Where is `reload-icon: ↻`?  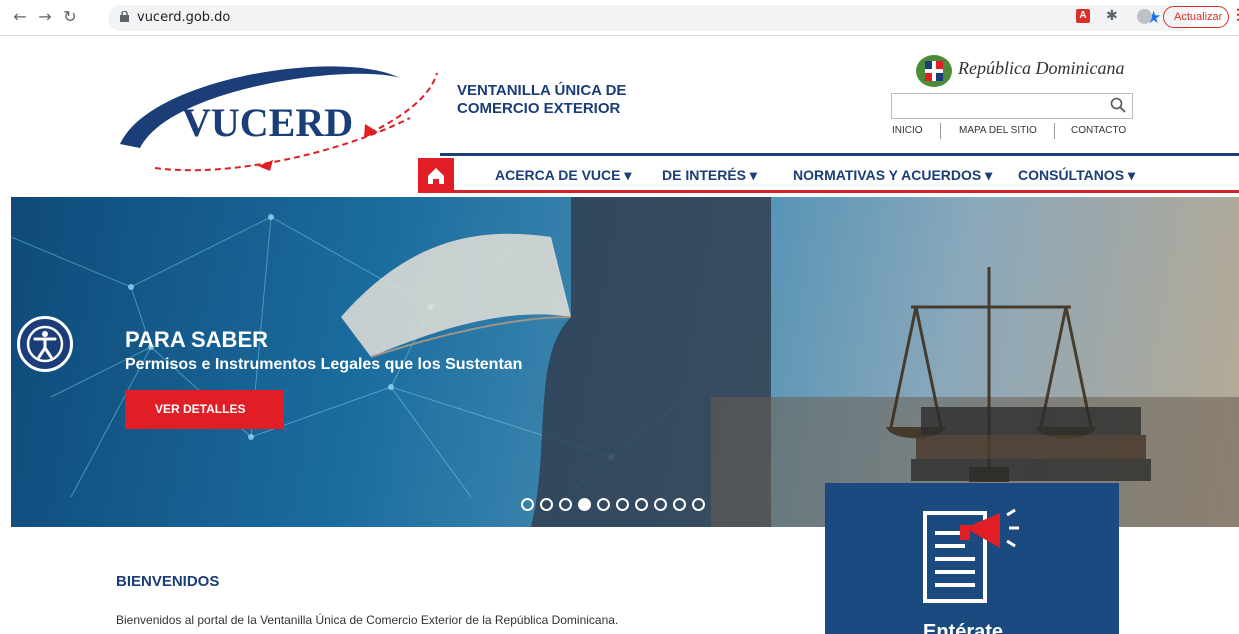 reload-icon: ↻ is located at coordinates (70, 17).